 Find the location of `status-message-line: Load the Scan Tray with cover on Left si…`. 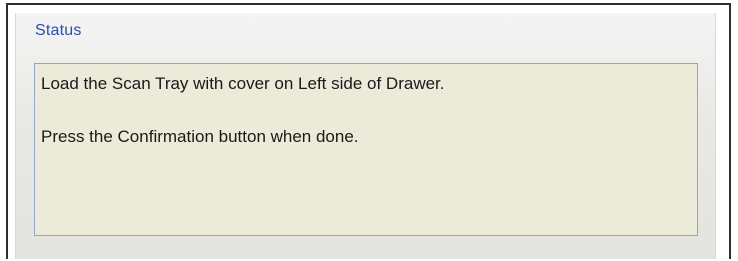

status-message-line: Load the Scan Tray with cover on Left si… is located at coordinates (243, 83).